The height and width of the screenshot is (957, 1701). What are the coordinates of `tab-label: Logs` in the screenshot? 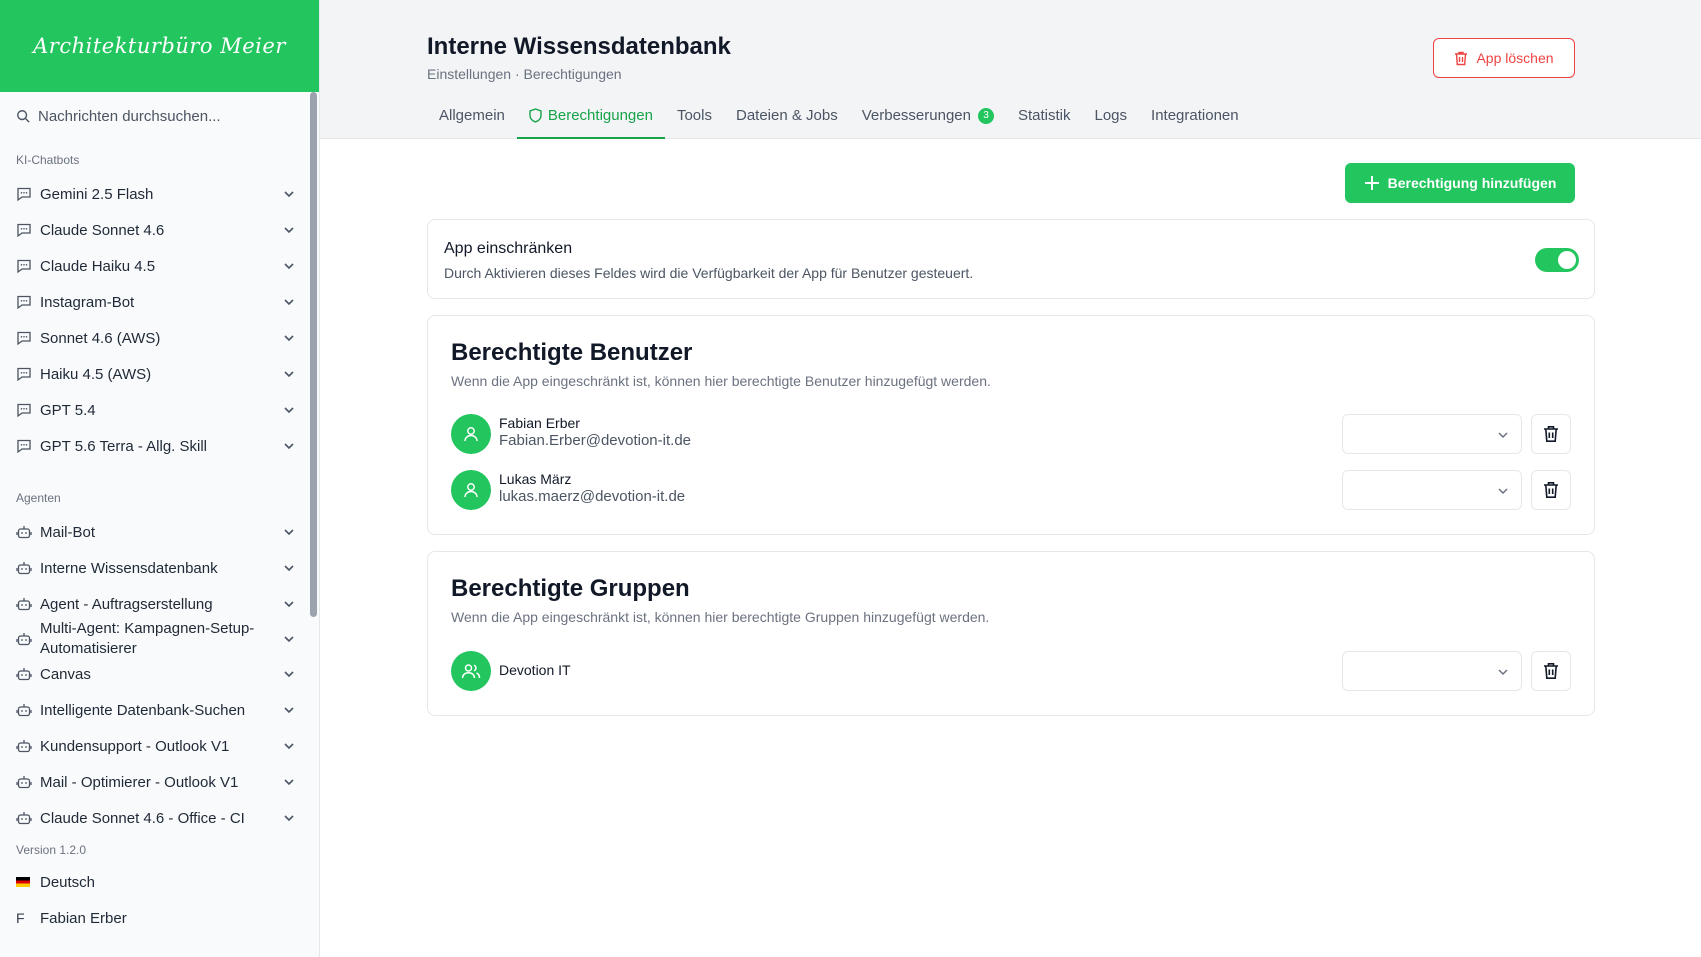 It's located at (1111, 115).